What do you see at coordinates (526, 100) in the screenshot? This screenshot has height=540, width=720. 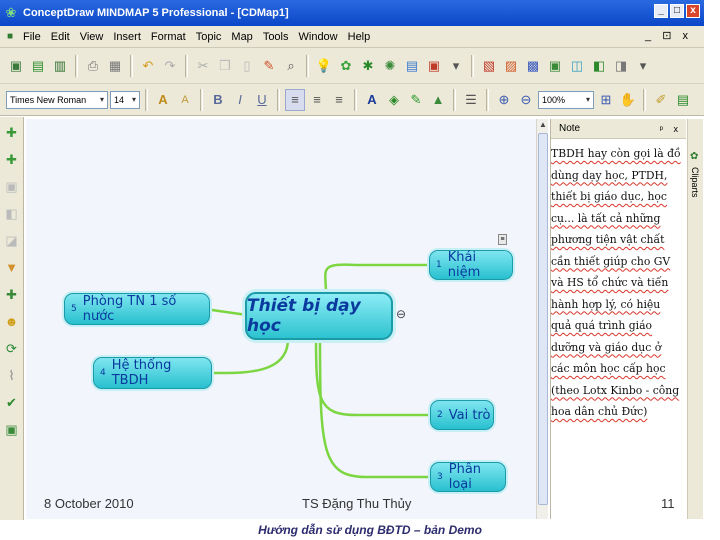 I see `zoom-out-icon: ⊖` at bounding box center [526, 100].